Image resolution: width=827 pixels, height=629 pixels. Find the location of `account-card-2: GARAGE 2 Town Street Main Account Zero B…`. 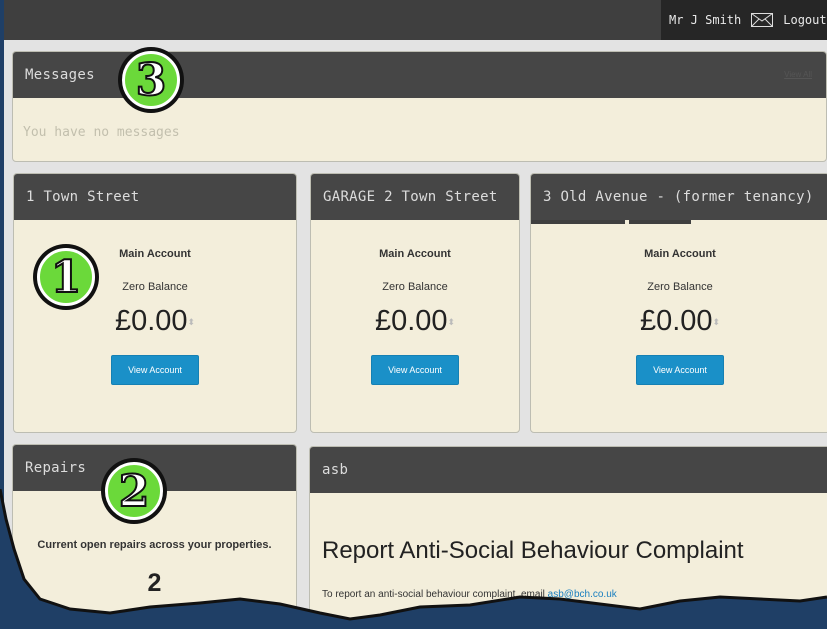

account-card-2: GARAGE 2 Town Street Main Account Zero B… is located at coordinates (415, 303).